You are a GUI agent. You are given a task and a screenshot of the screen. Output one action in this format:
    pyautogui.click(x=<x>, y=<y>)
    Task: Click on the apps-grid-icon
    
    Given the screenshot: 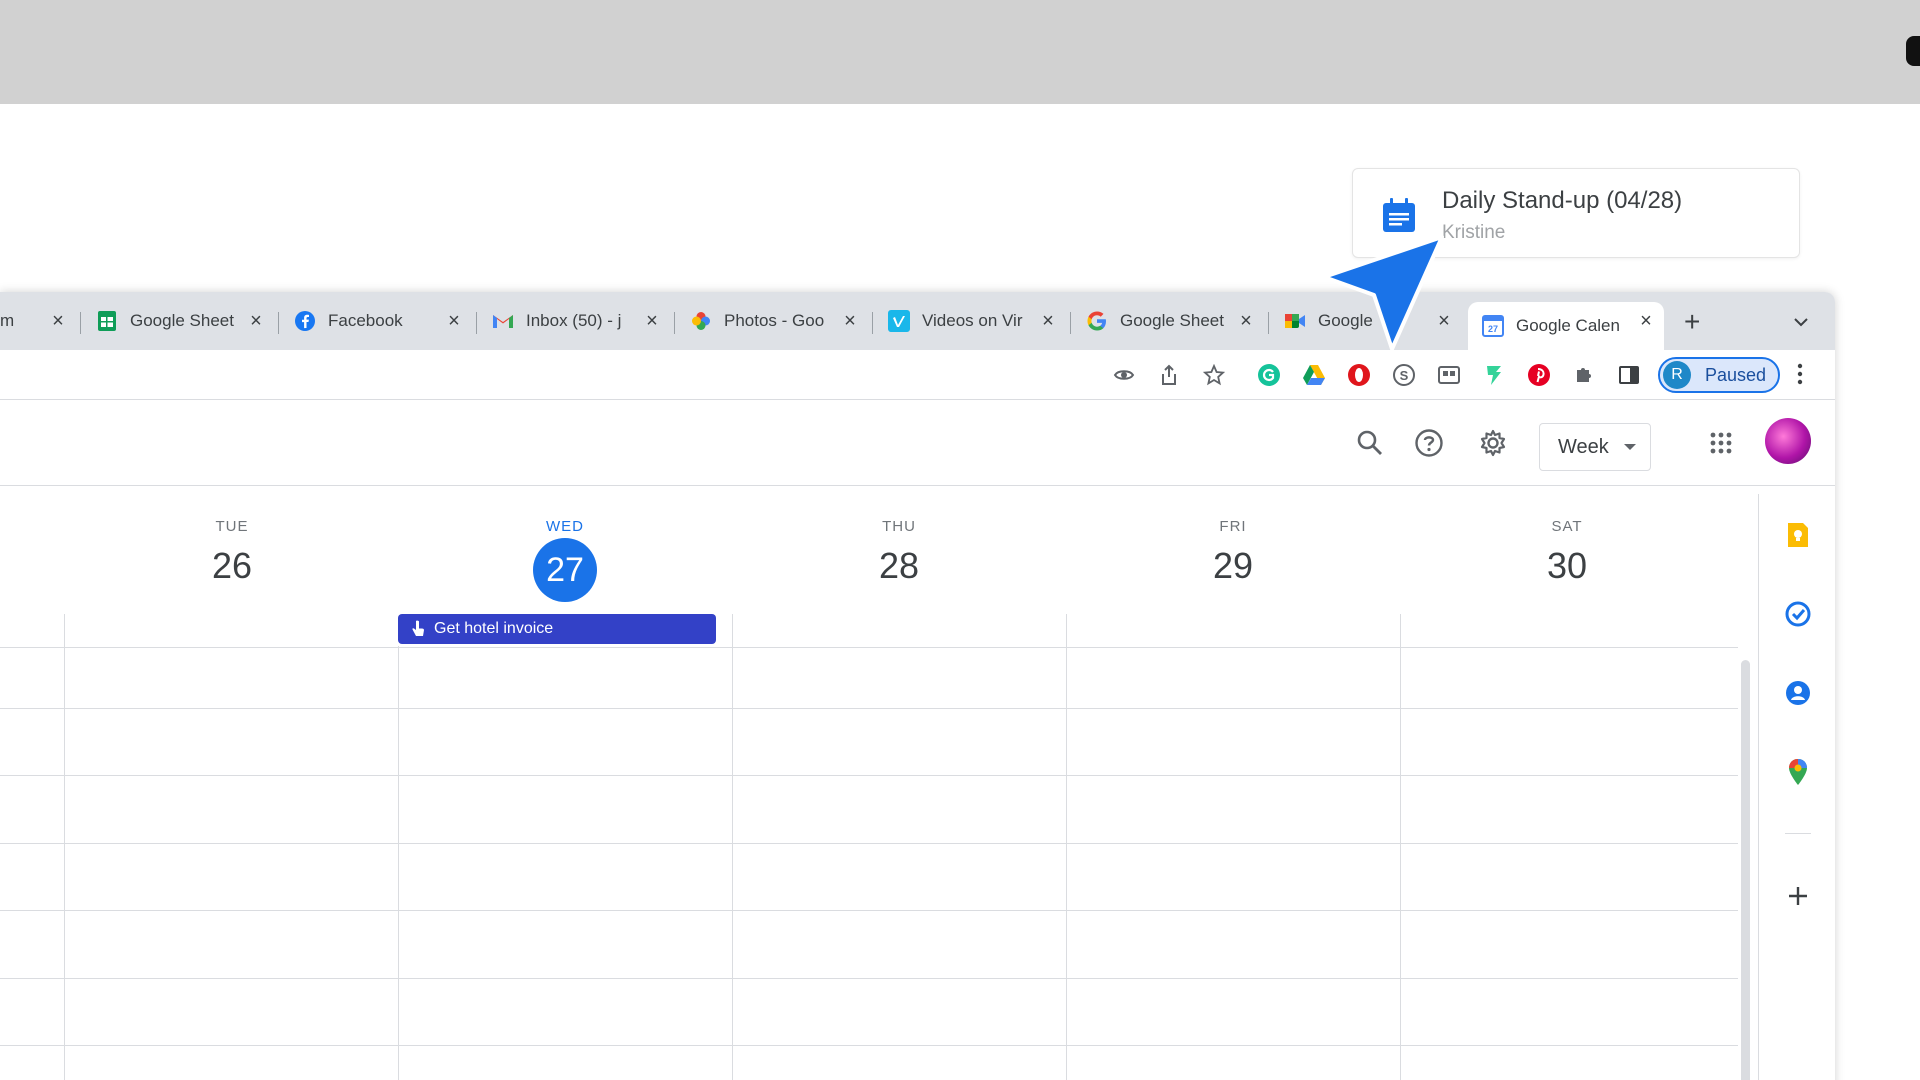 What is the action you would take?
    pyautogui.click(x=1721, y=443)
    